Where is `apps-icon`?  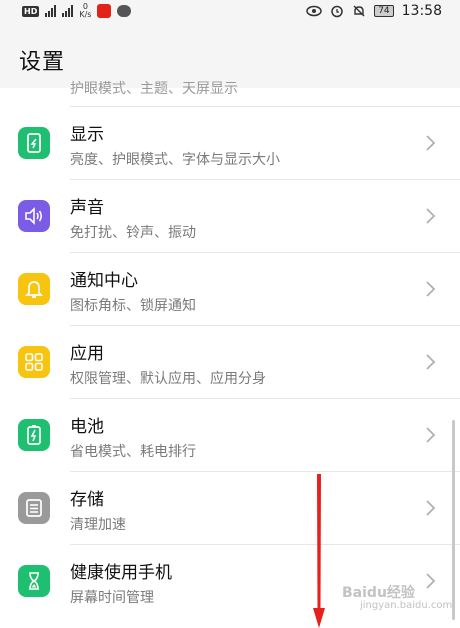 apps-icon is located at coordinates (34, 362).